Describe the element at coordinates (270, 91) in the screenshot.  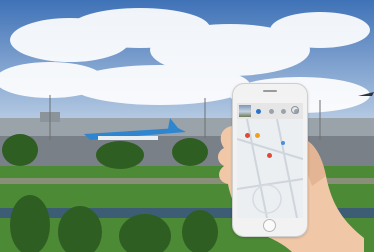
I see `speaker` at that location.